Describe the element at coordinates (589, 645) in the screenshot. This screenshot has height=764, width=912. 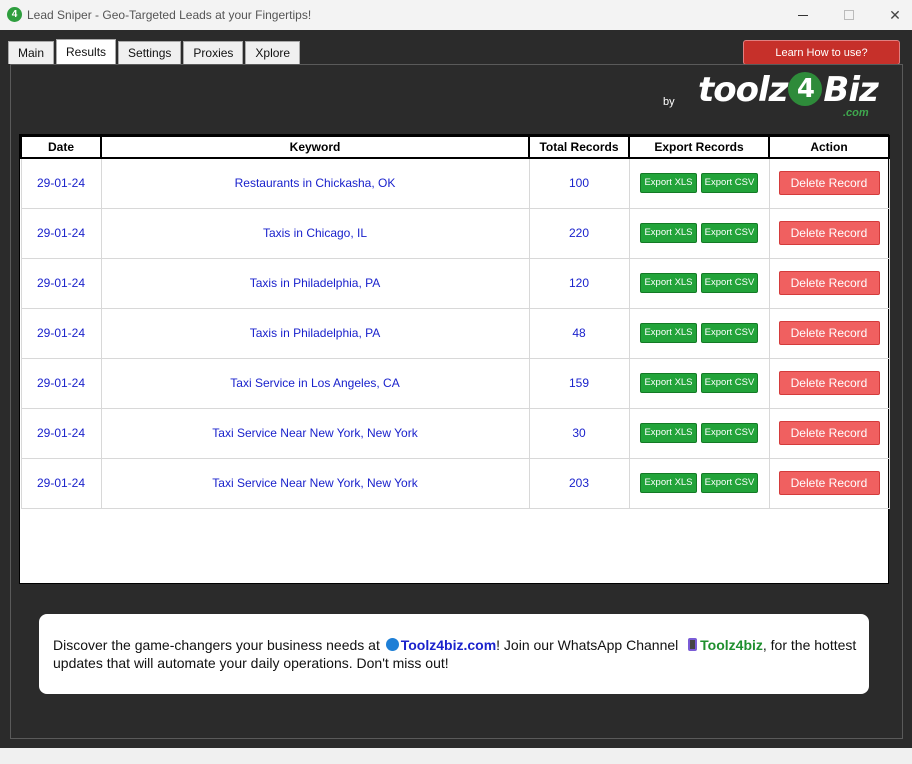
I see `promo-text-2: ! Join our WhatsApp Channel` at that location.